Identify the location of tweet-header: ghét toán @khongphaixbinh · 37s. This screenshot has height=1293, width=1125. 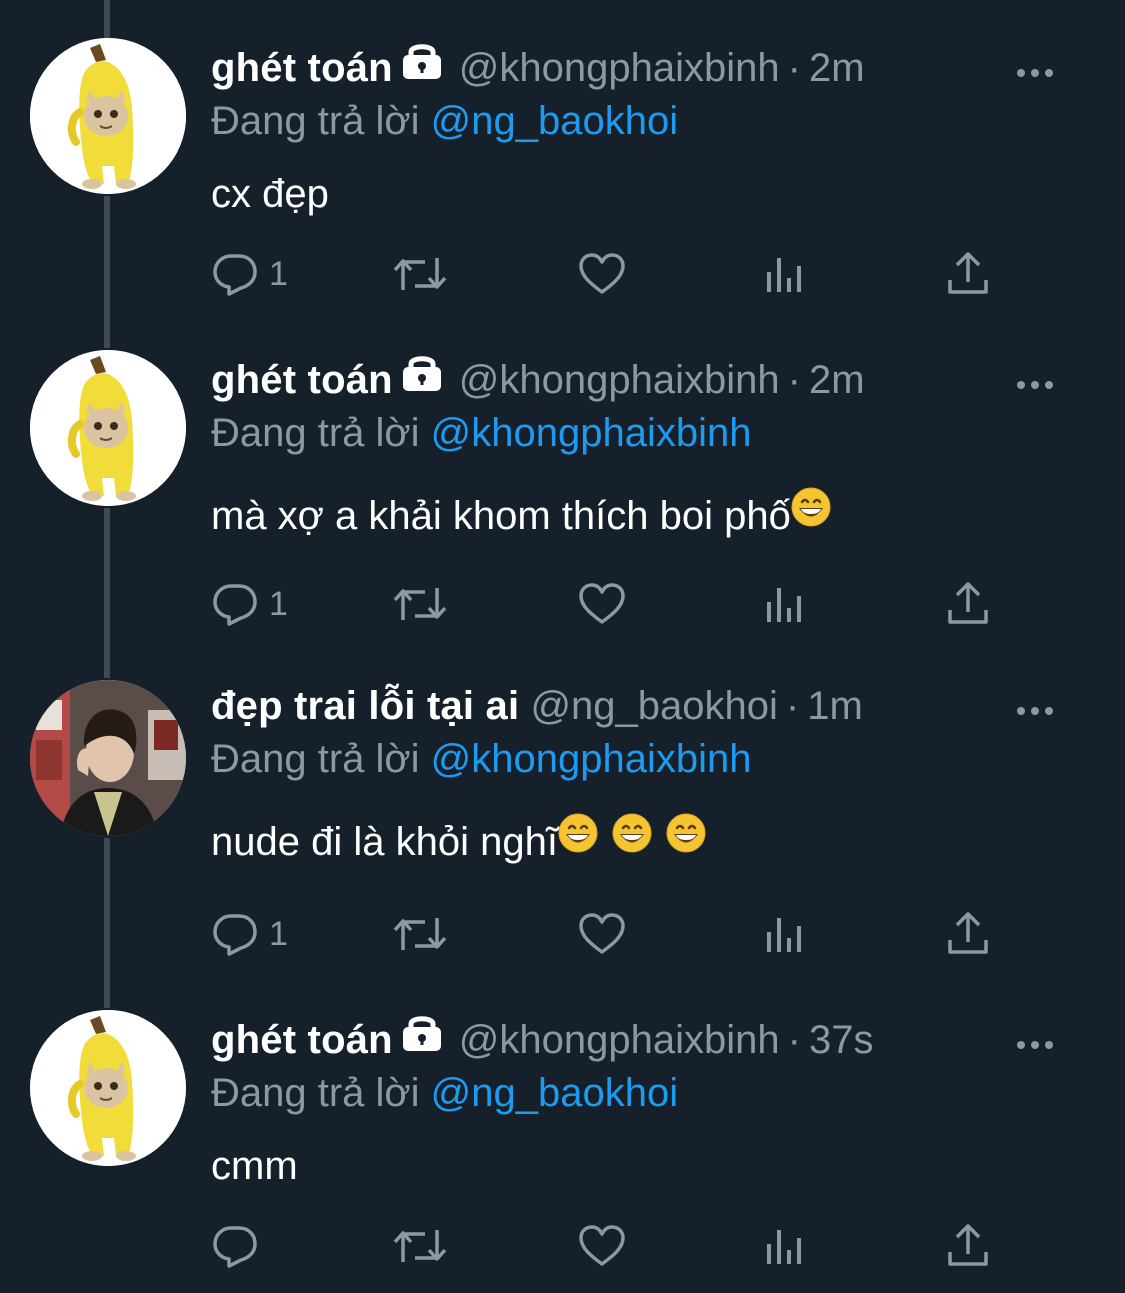
(648, 1040).